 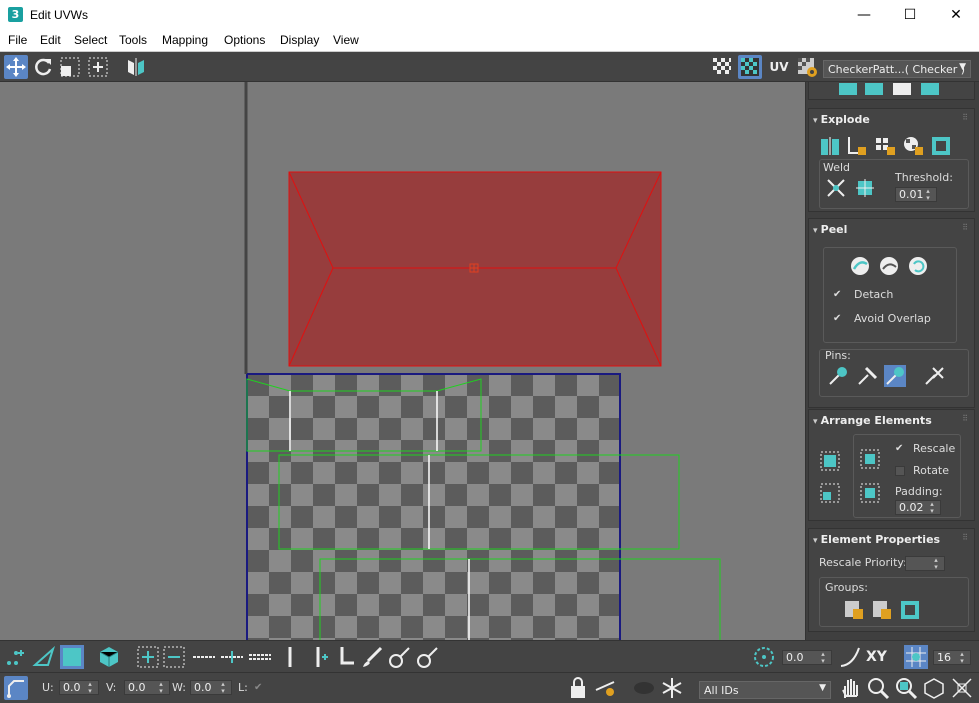 I want to click on detach-checkbox: ✔, so click(x=838, y=295).